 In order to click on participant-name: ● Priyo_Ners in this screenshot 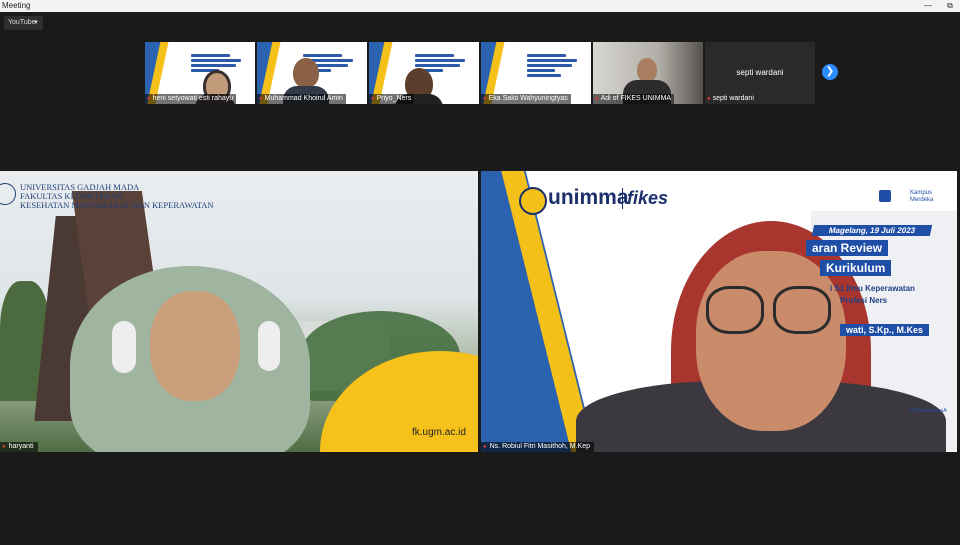, I will do `click(392, 99)`.